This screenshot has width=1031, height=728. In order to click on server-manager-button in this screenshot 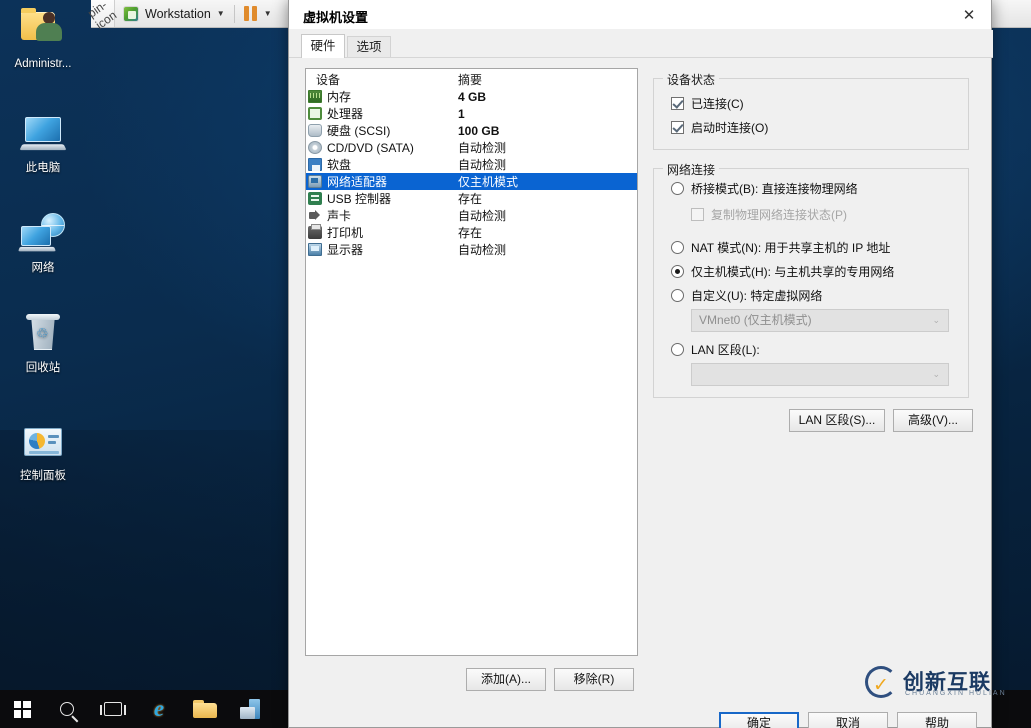, I will do `click(251, 709)`.